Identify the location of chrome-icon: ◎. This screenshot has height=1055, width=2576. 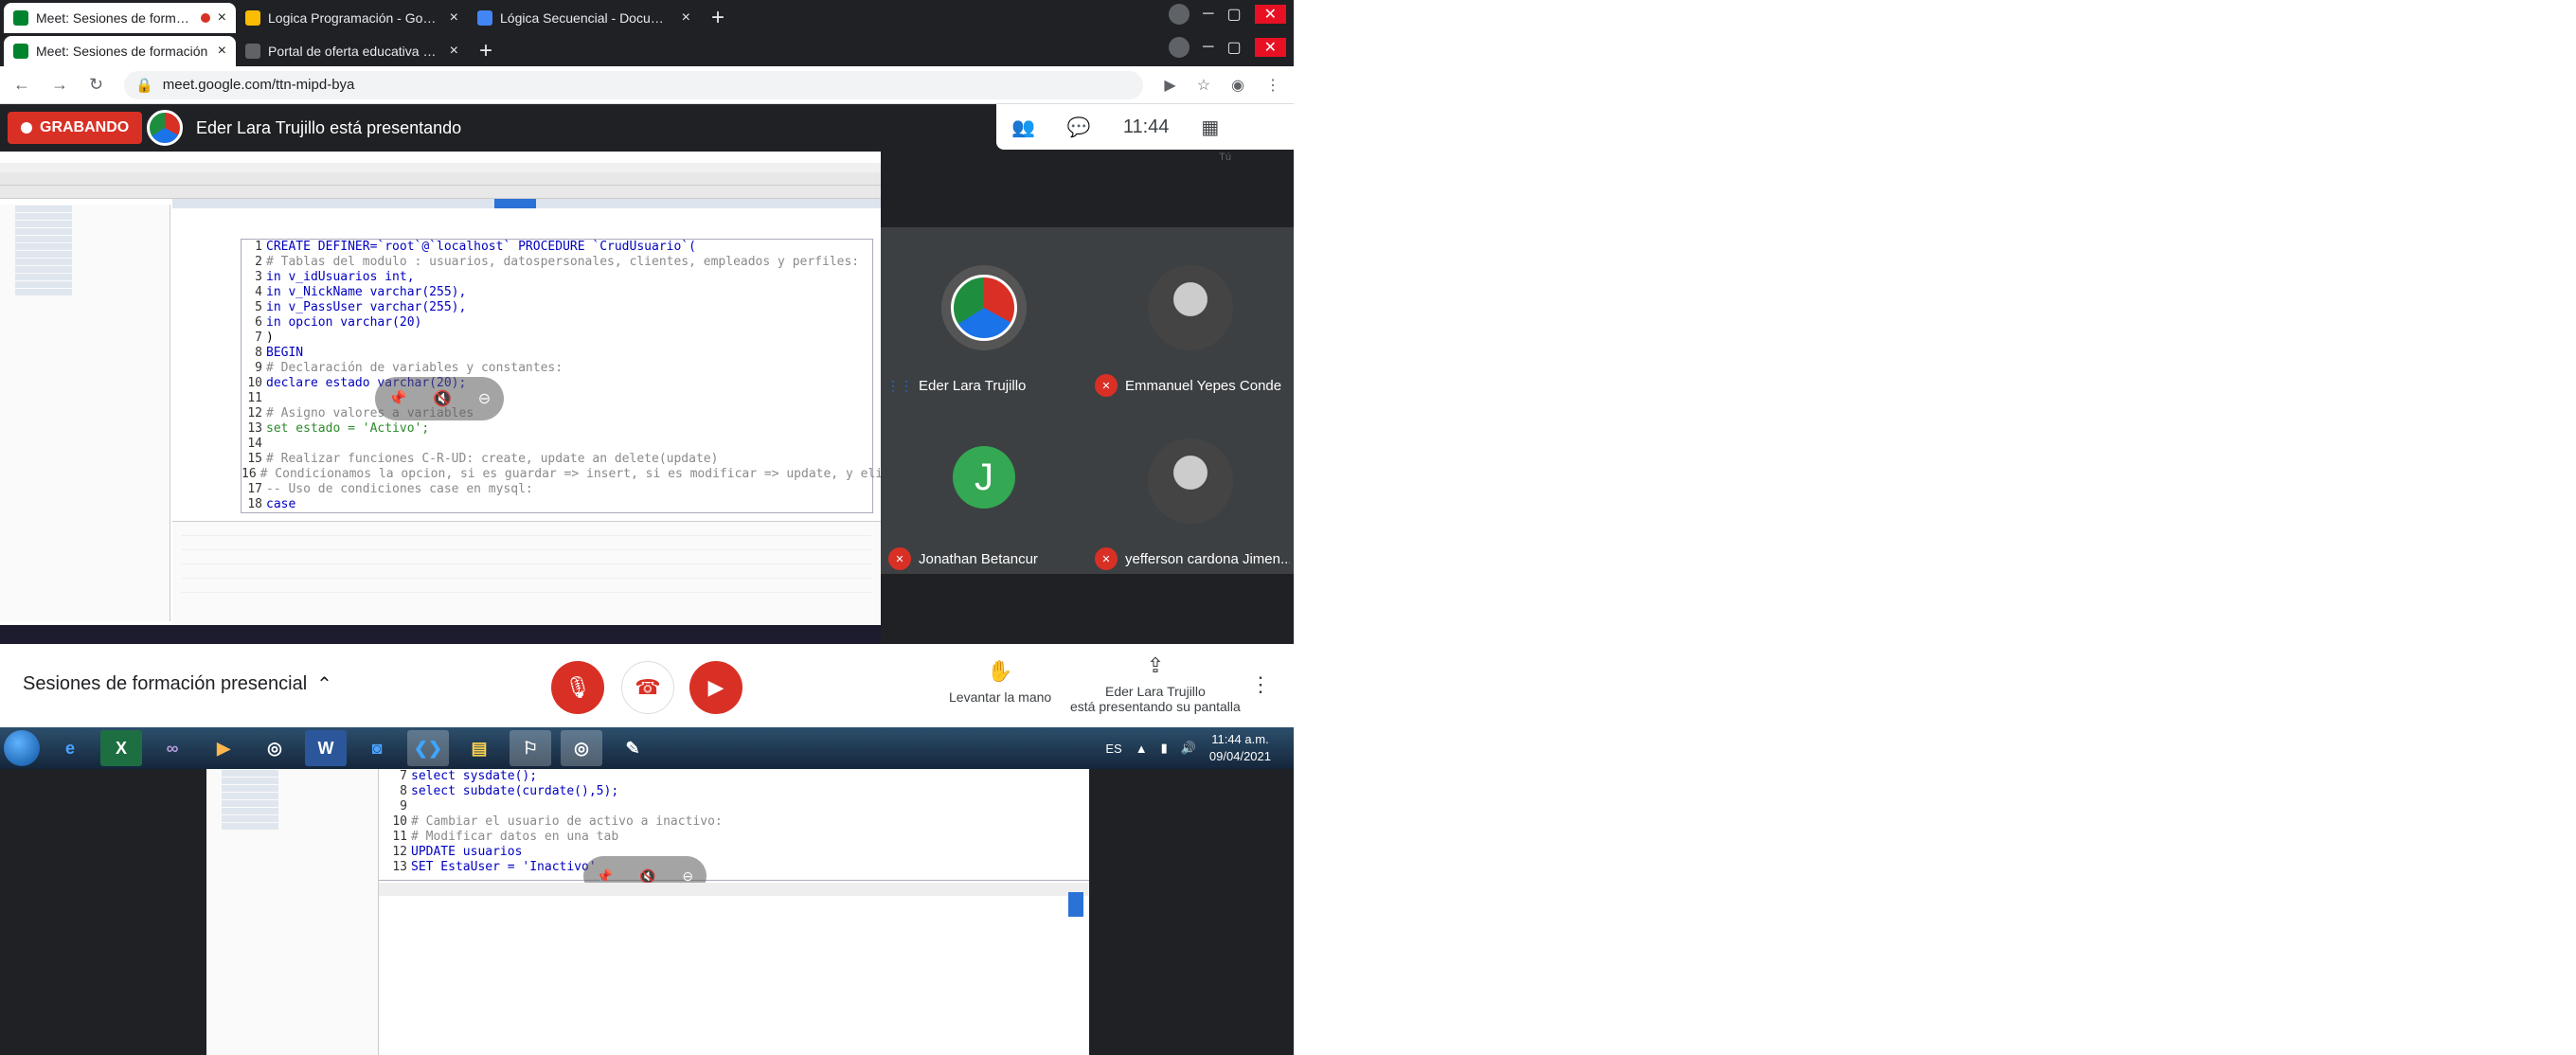
(274, 748).